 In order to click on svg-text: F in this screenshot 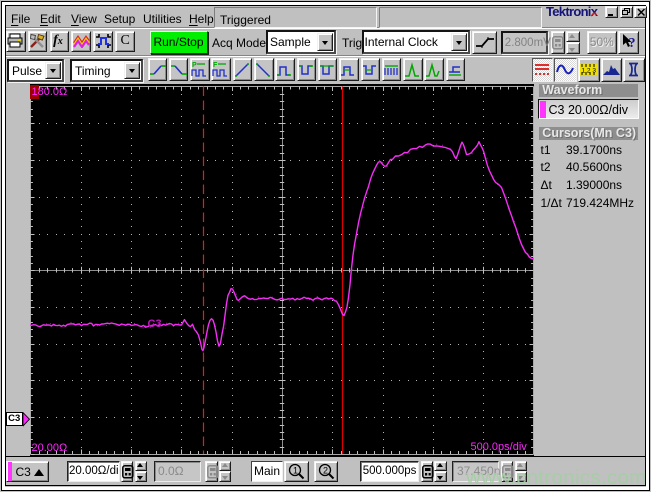, I will do `click(215, 65)`.